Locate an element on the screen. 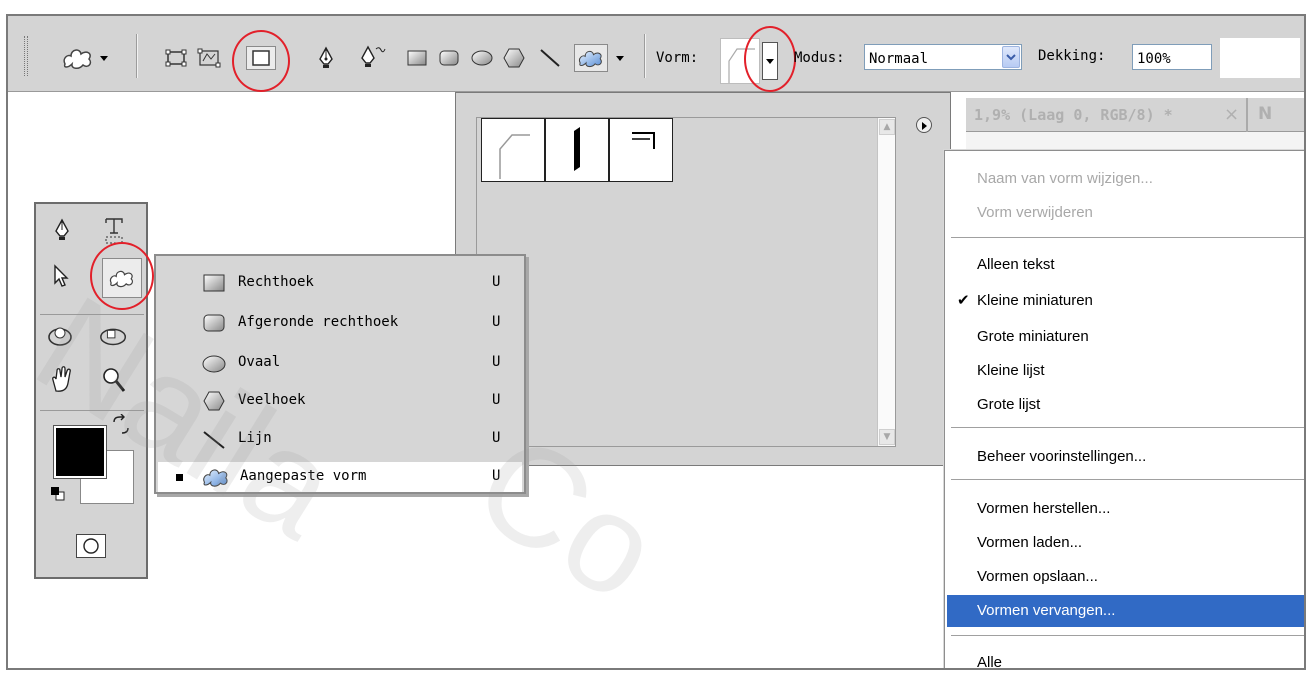  tool-preset-picker is located at coordinates (78, 58).